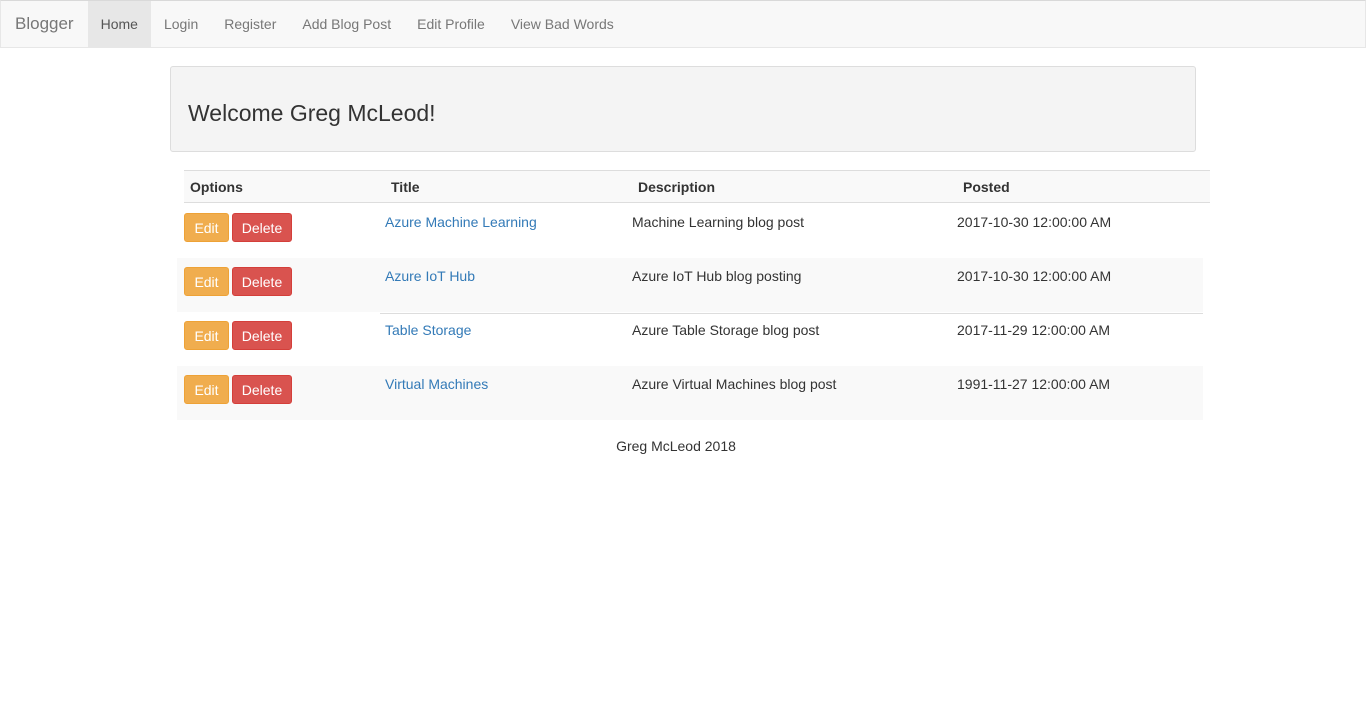 This screenshot has height=728, width=1366. What do you see at coordinates (405, 187) in the screenshot?
I see `header-title: Title` at bounding box center [405, 187].